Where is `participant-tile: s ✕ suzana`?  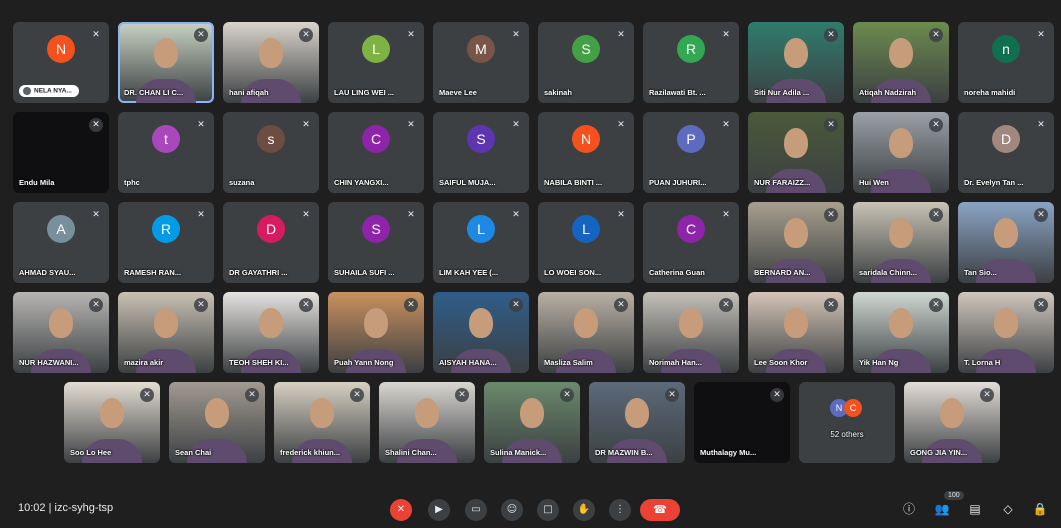 participant-tile: s ✕ suzana is located at coordinates (271, 152).